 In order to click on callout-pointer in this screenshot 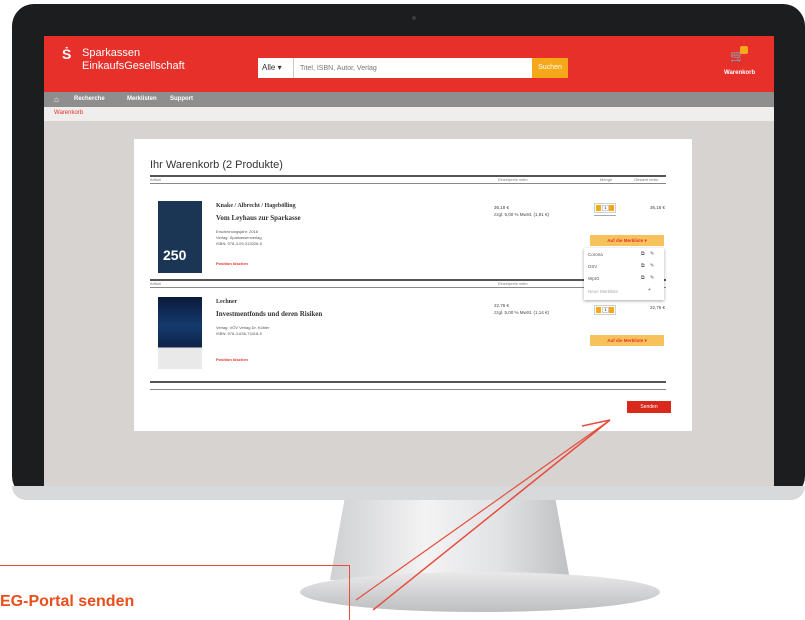, I will do `click(483, 515)`.